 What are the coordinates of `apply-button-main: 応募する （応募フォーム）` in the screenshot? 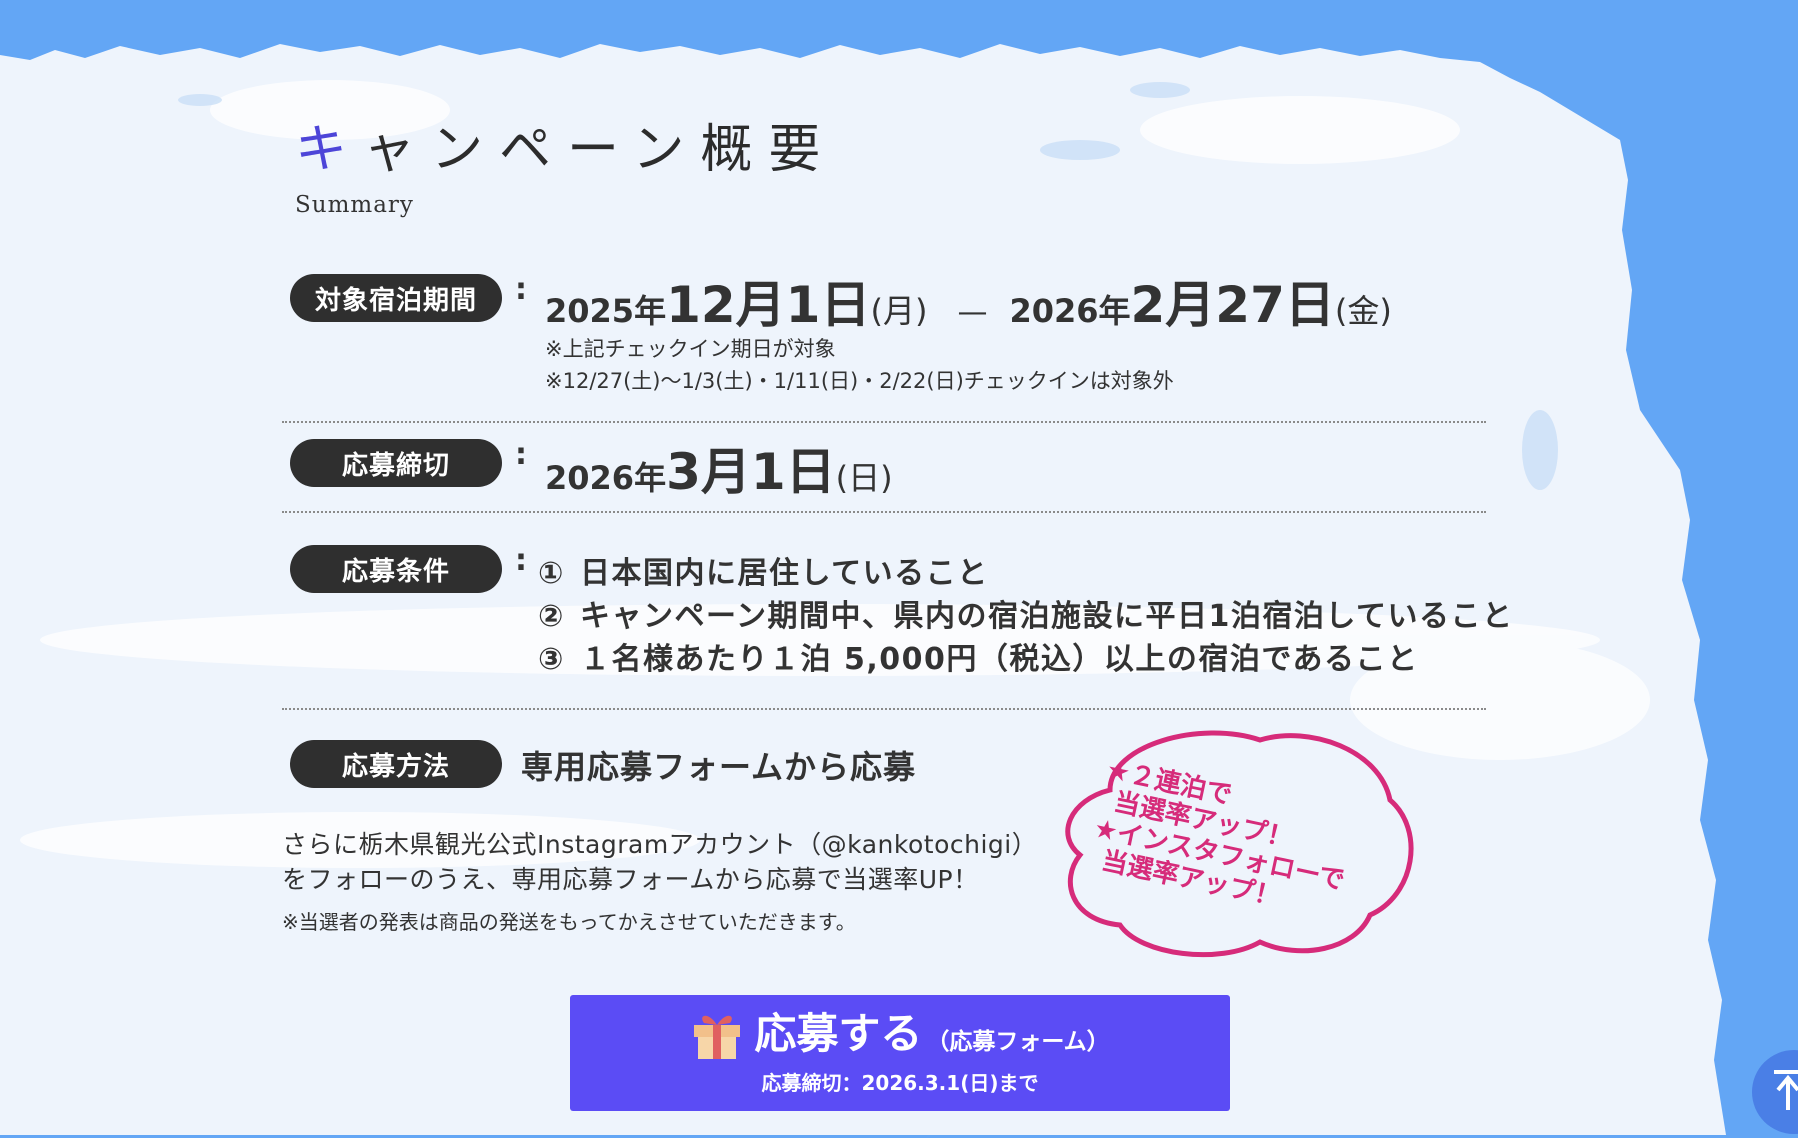 It's located at (900, 1034).